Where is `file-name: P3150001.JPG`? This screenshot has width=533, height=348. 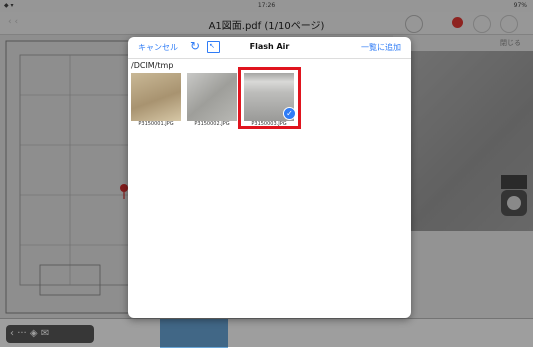
file-name: P3150001.JPG is located at coordinates (156, 124).